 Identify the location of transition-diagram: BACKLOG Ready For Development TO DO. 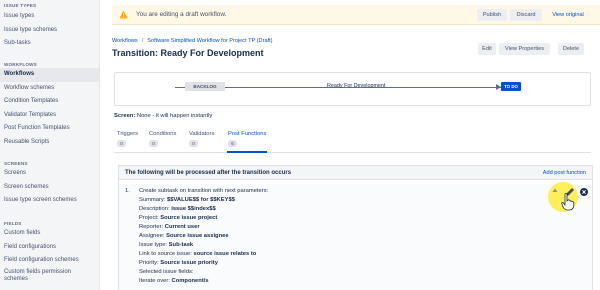
(352, 89).